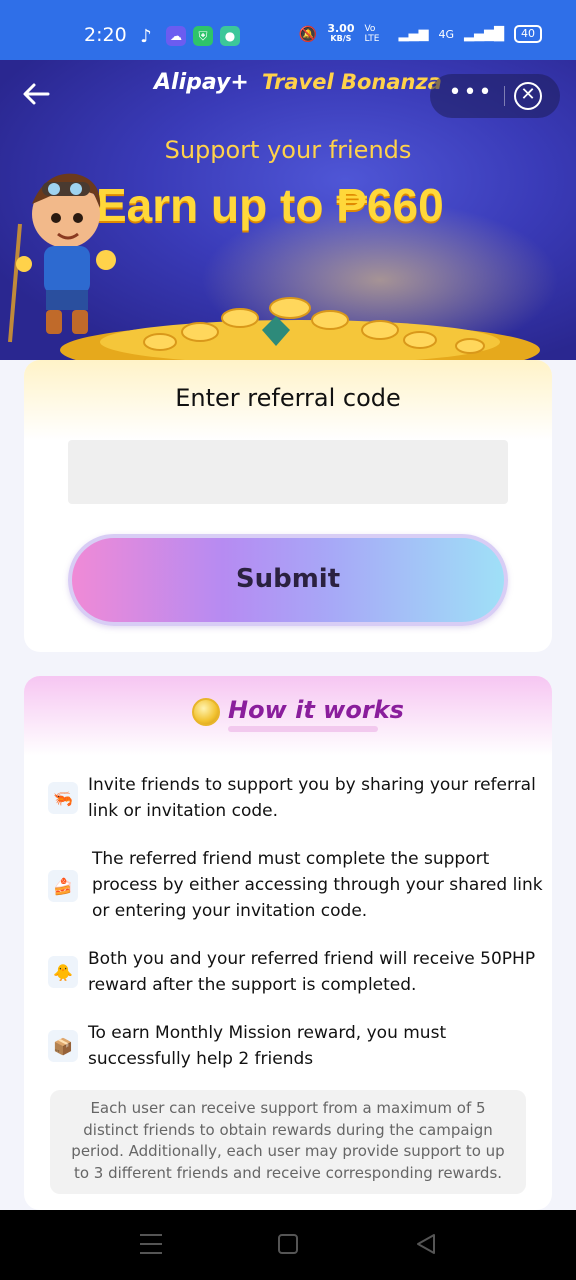  Describe the element at coordinates (63, 886) in the screenshot. I see `support-icon: 🍰` at that location.